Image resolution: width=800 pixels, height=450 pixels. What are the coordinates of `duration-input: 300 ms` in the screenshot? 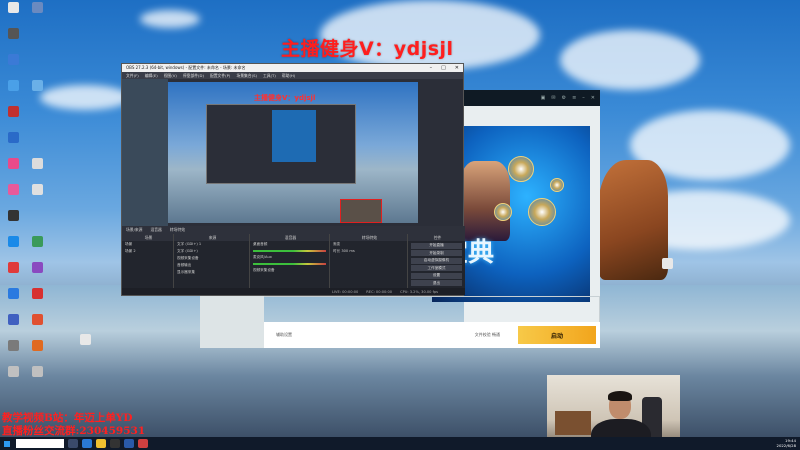 It's located at (347, 251).